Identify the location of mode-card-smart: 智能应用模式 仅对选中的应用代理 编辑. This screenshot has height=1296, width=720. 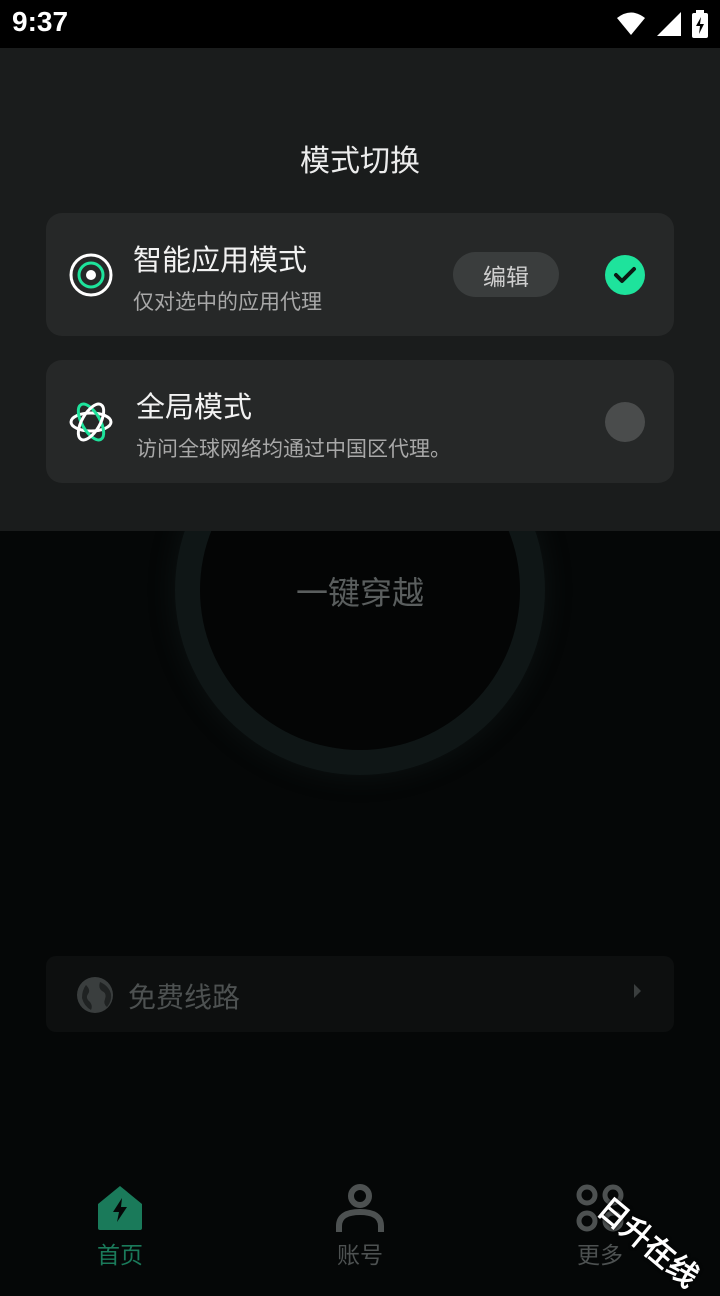
(360, 274).